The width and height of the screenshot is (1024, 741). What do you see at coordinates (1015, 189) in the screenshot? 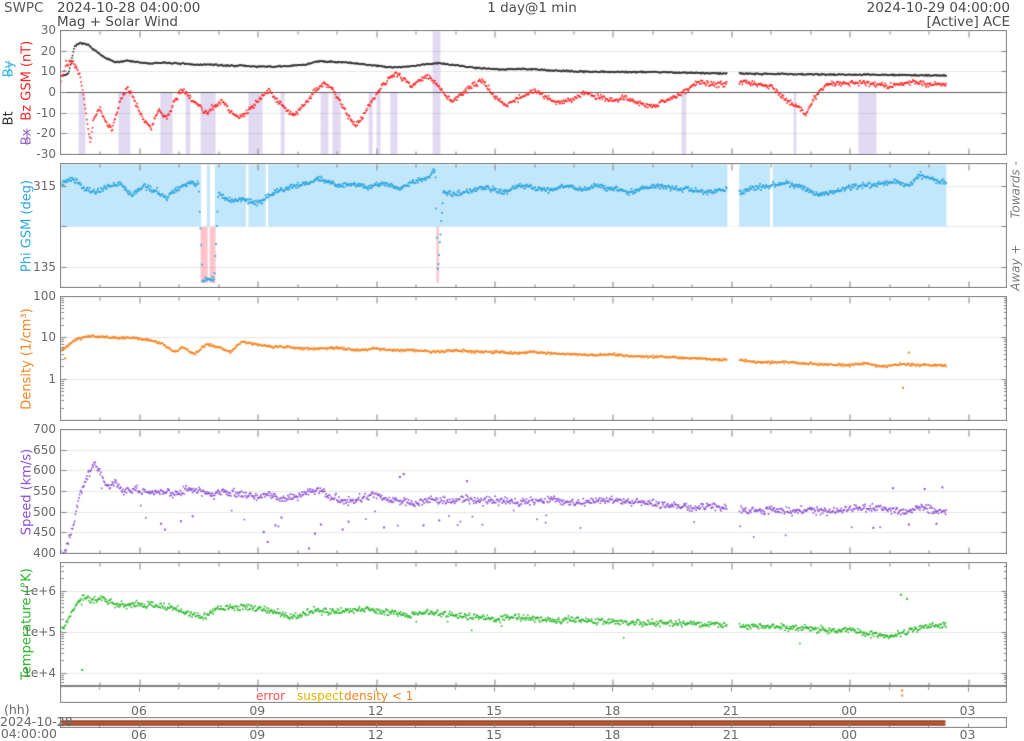
I see `sector-direction-text: Towards -` at bounding box center [1015, 189].